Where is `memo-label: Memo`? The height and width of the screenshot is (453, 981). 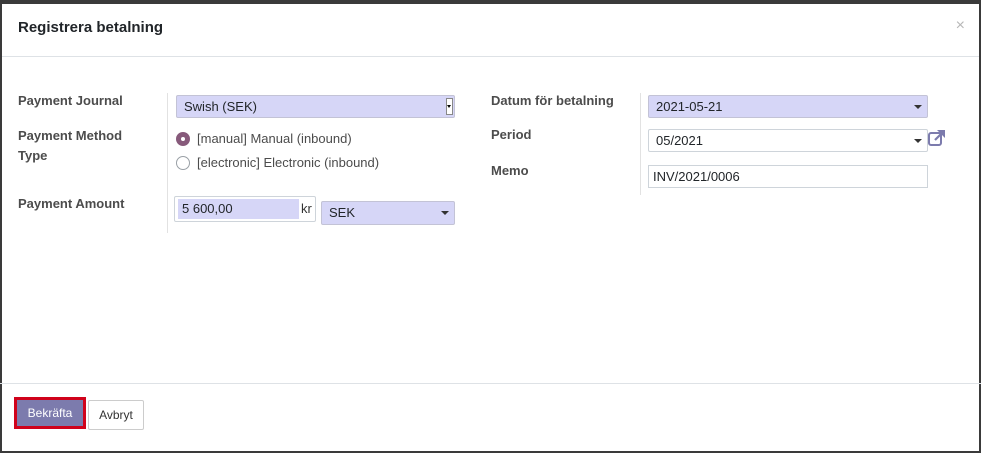
memo-label: Memo is located at coordinates (510, 170).